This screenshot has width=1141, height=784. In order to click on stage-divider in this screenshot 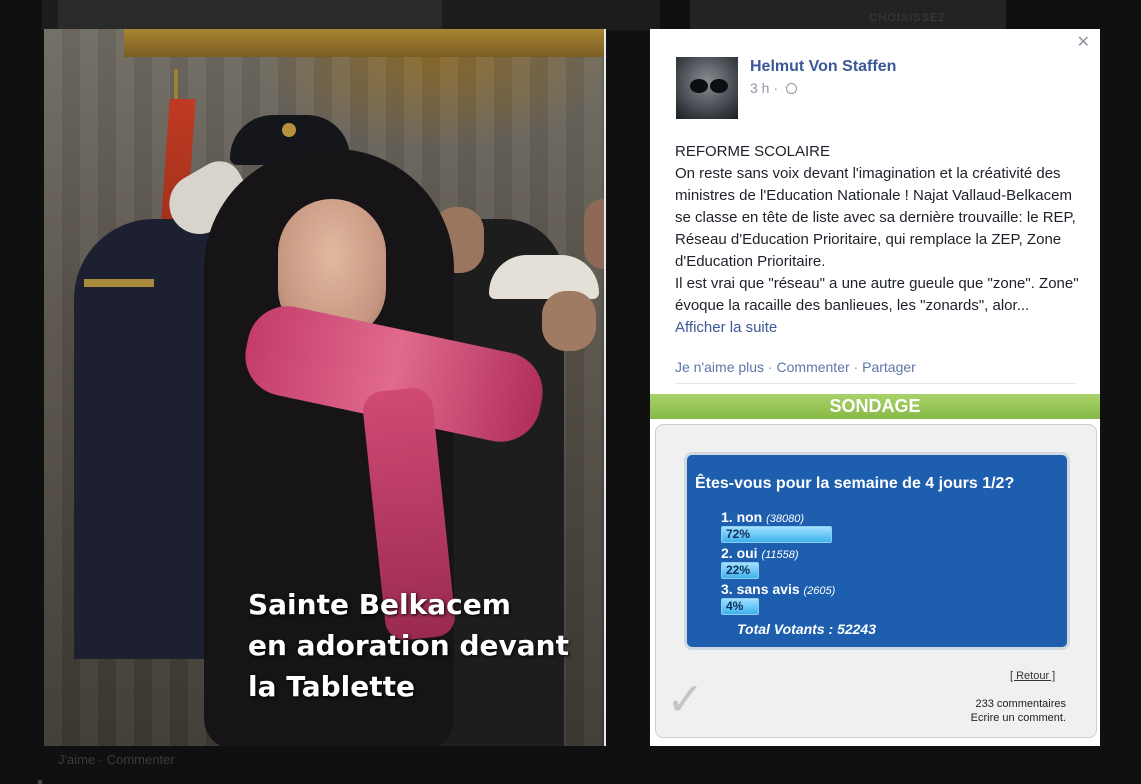, I will do `click(605, 387)`.